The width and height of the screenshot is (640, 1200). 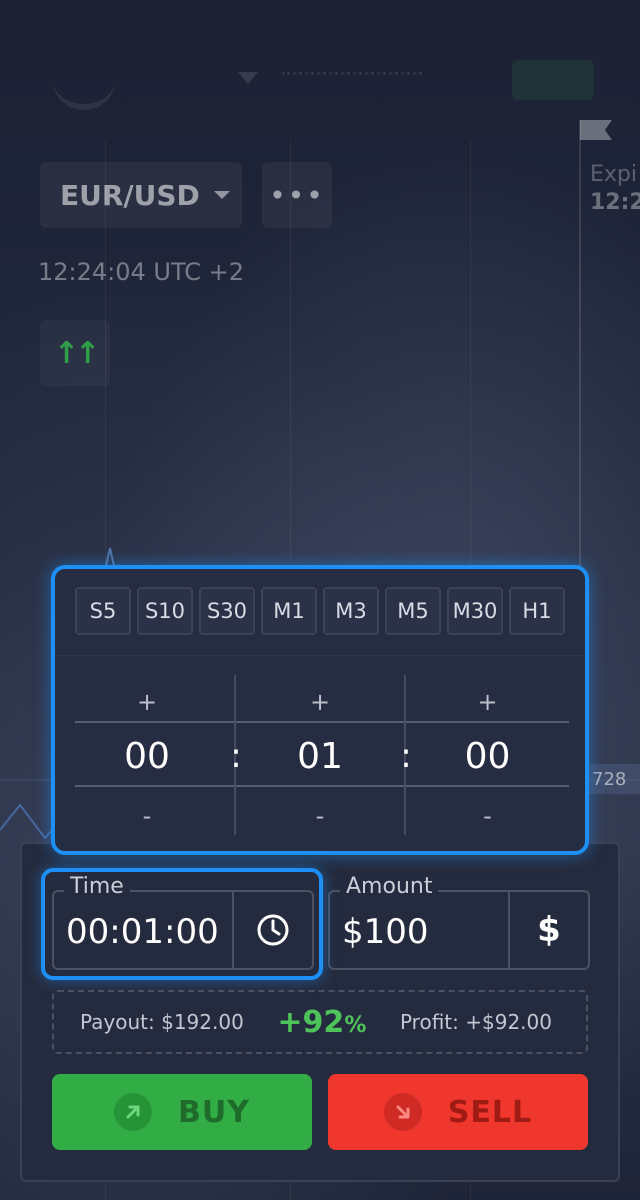 I want to click on asset-selector-button: EUR/USD, so click(x=141, y=195).